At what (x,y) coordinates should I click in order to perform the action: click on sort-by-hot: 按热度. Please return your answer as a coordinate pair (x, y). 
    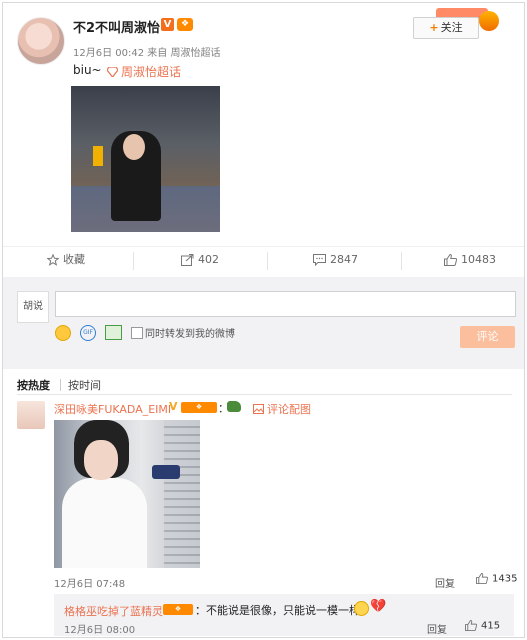
    Looking at the image, I should click on (33, 385).